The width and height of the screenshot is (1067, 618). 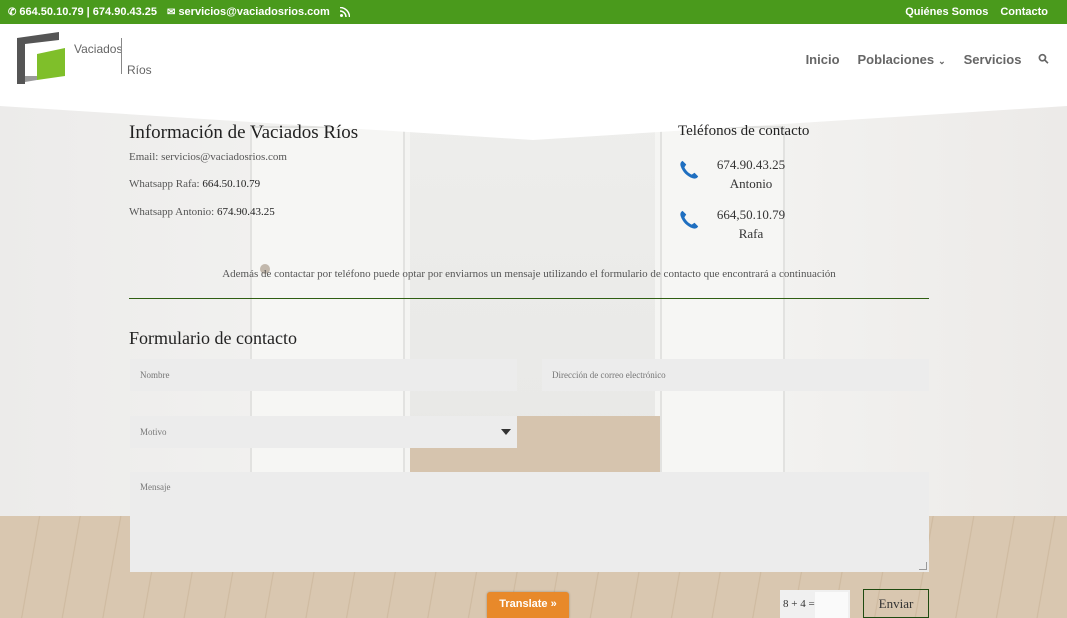 What do you see at coordinates (1044, 59) in the screenshot?
I see `search-icon: ⚲` at bounding box center [1044, 59].